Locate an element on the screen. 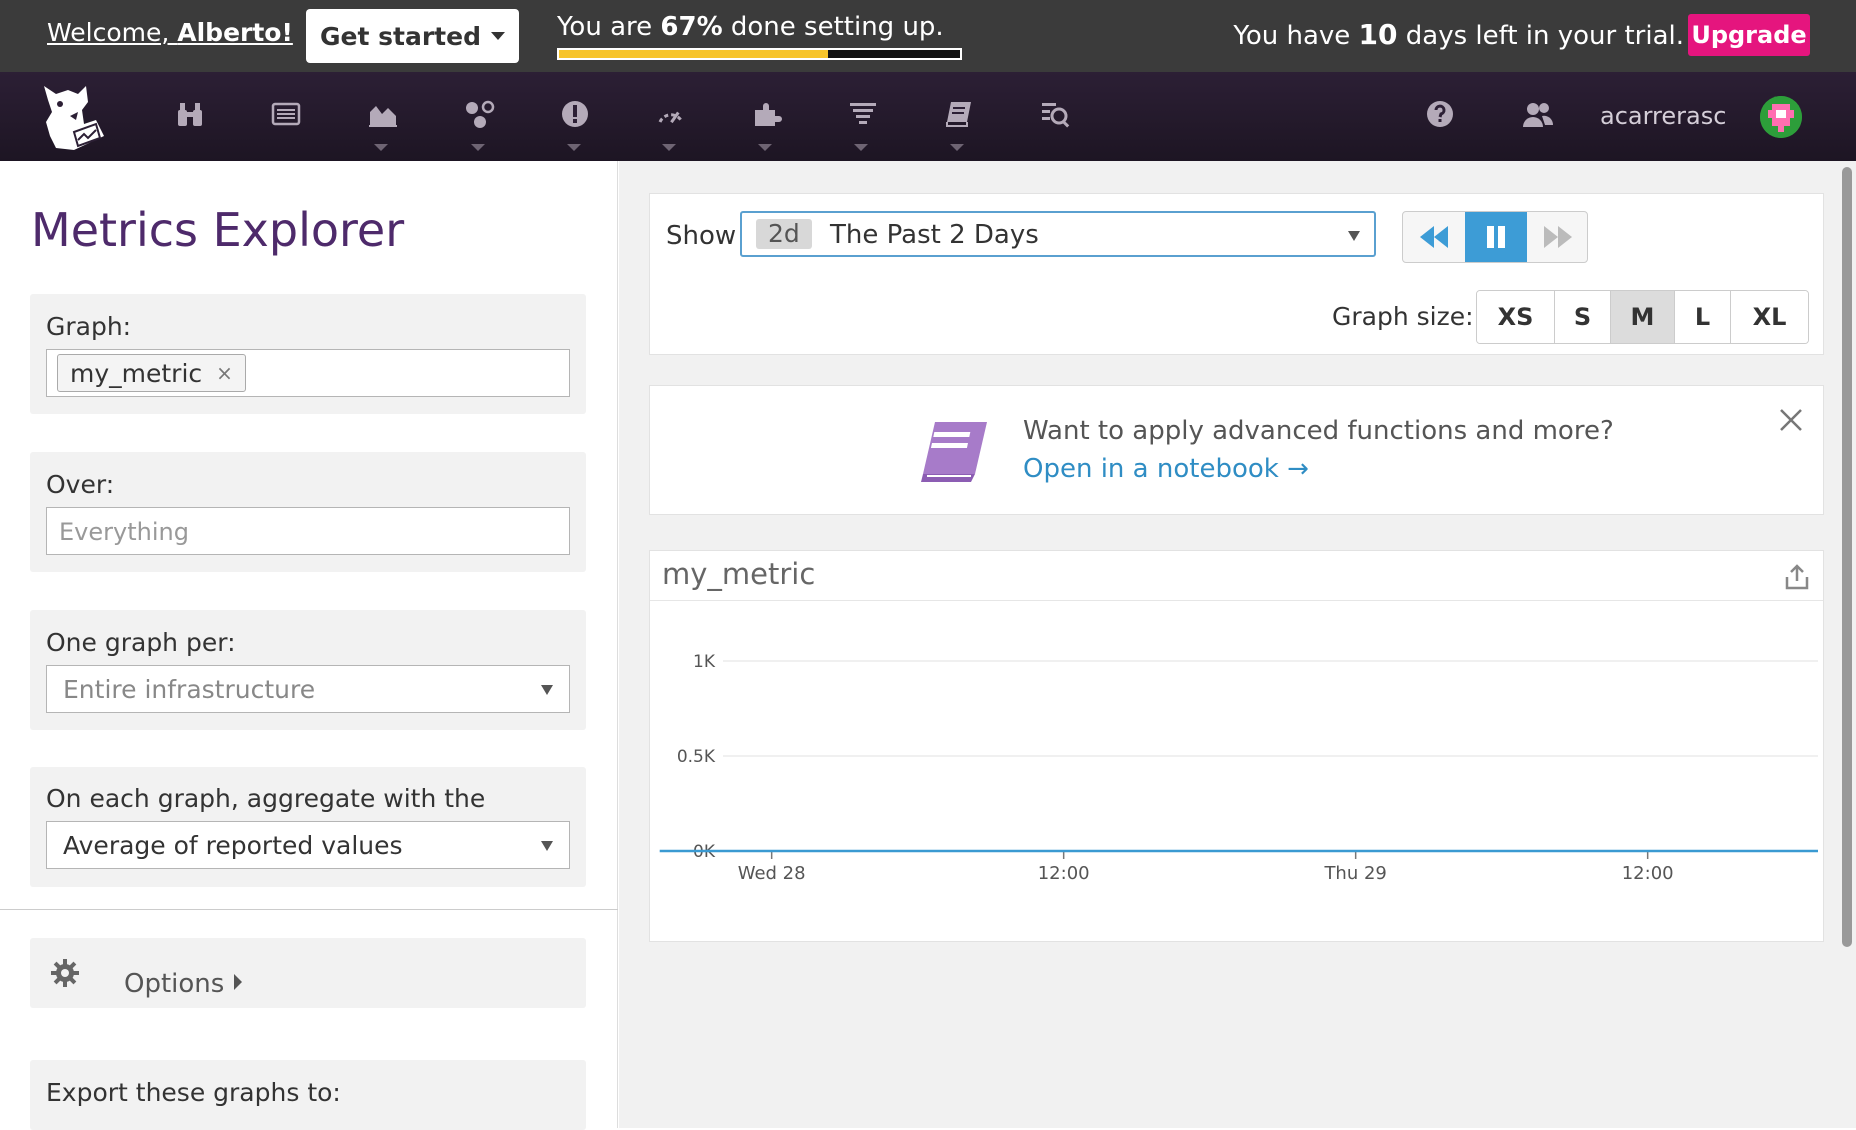  logs-icon is located at coordinates (863, 114).